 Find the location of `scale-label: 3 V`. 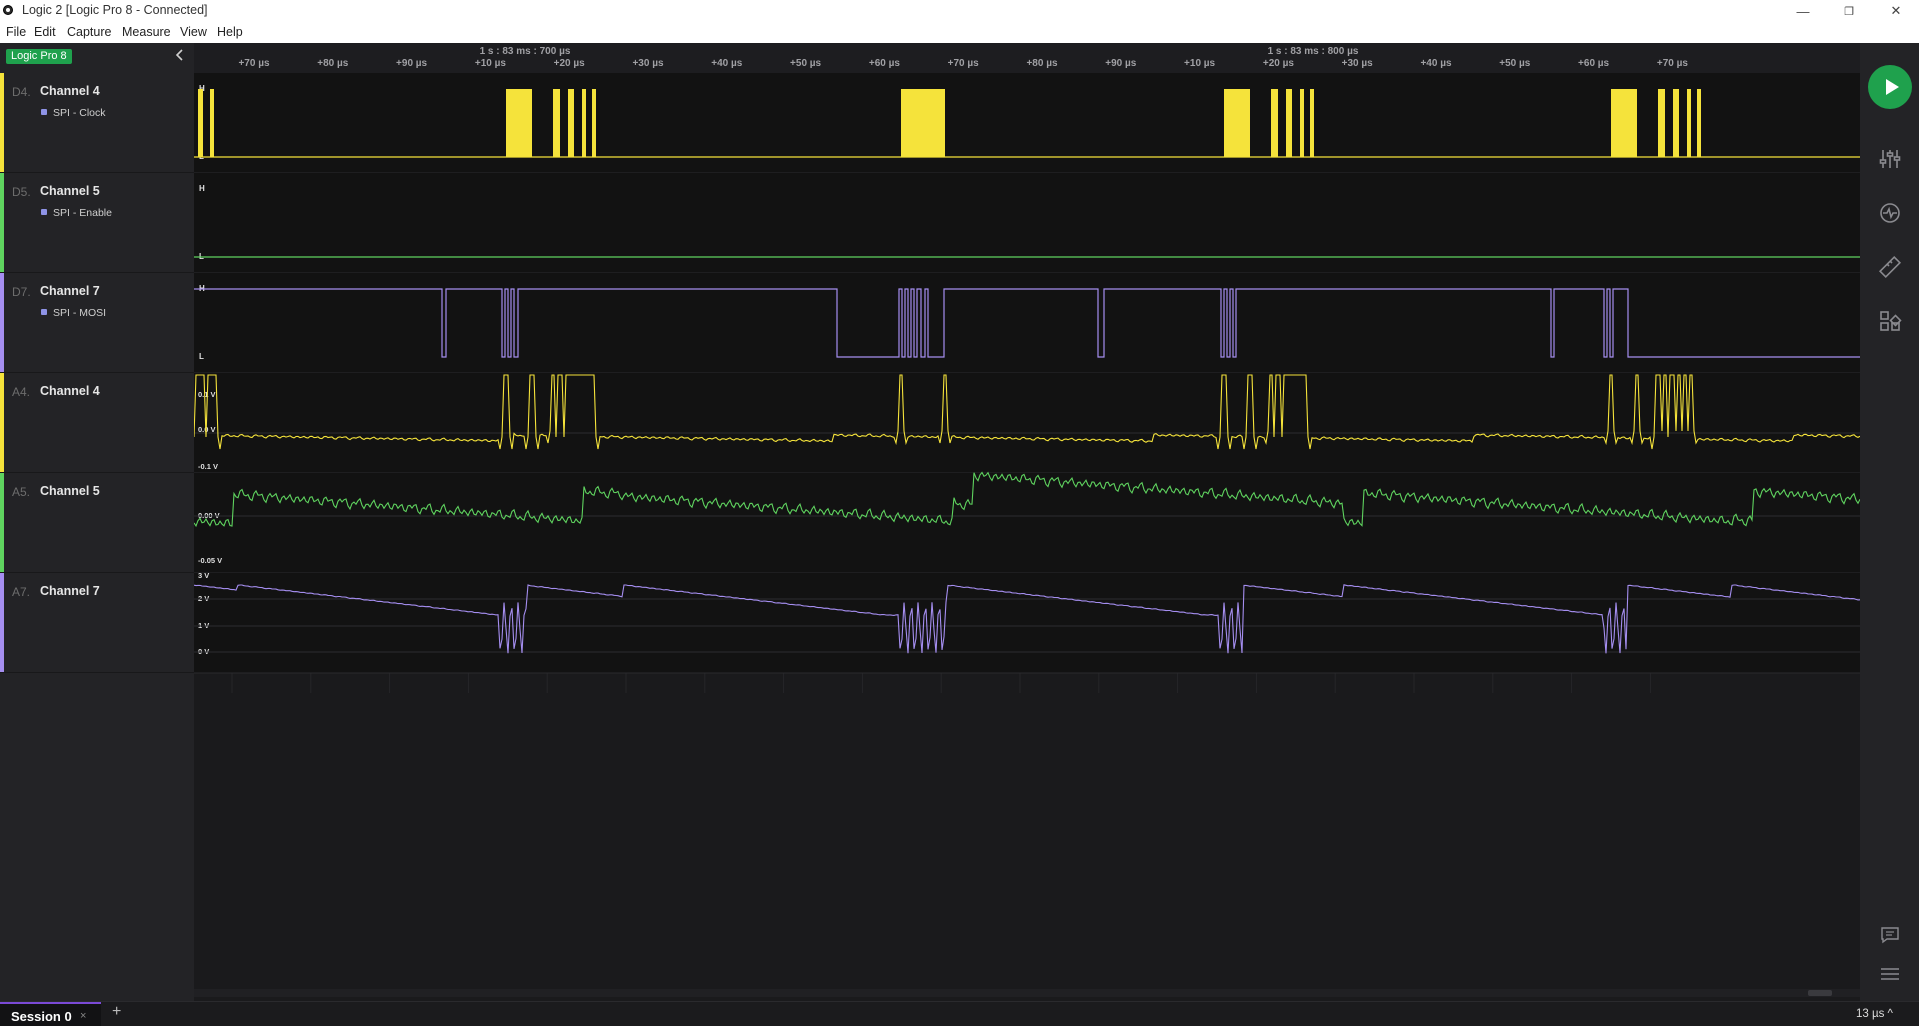

scale-label: 3 V is located at coordinates (203, 575).